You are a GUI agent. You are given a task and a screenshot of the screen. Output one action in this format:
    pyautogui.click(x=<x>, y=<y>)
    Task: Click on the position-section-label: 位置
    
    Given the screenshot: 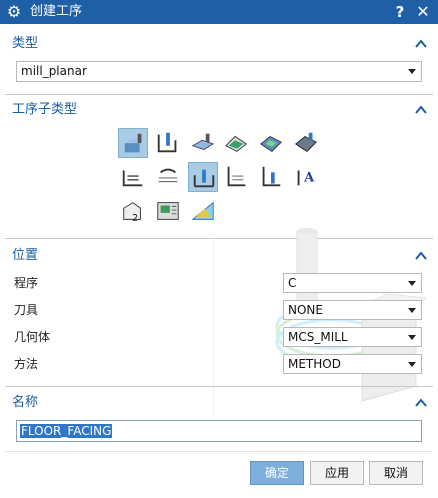 What is the action you would take?
    pyautogui.click(x=25, y=255)
    